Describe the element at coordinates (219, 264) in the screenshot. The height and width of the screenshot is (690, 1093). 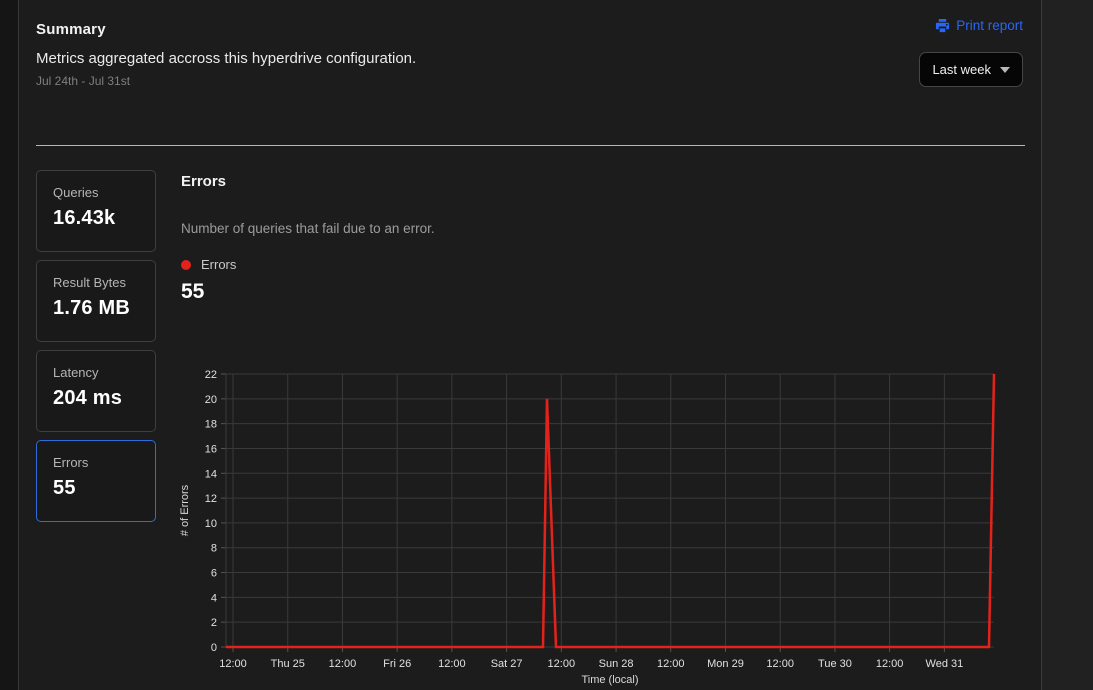
I see `legend-label: Errors` at that location.